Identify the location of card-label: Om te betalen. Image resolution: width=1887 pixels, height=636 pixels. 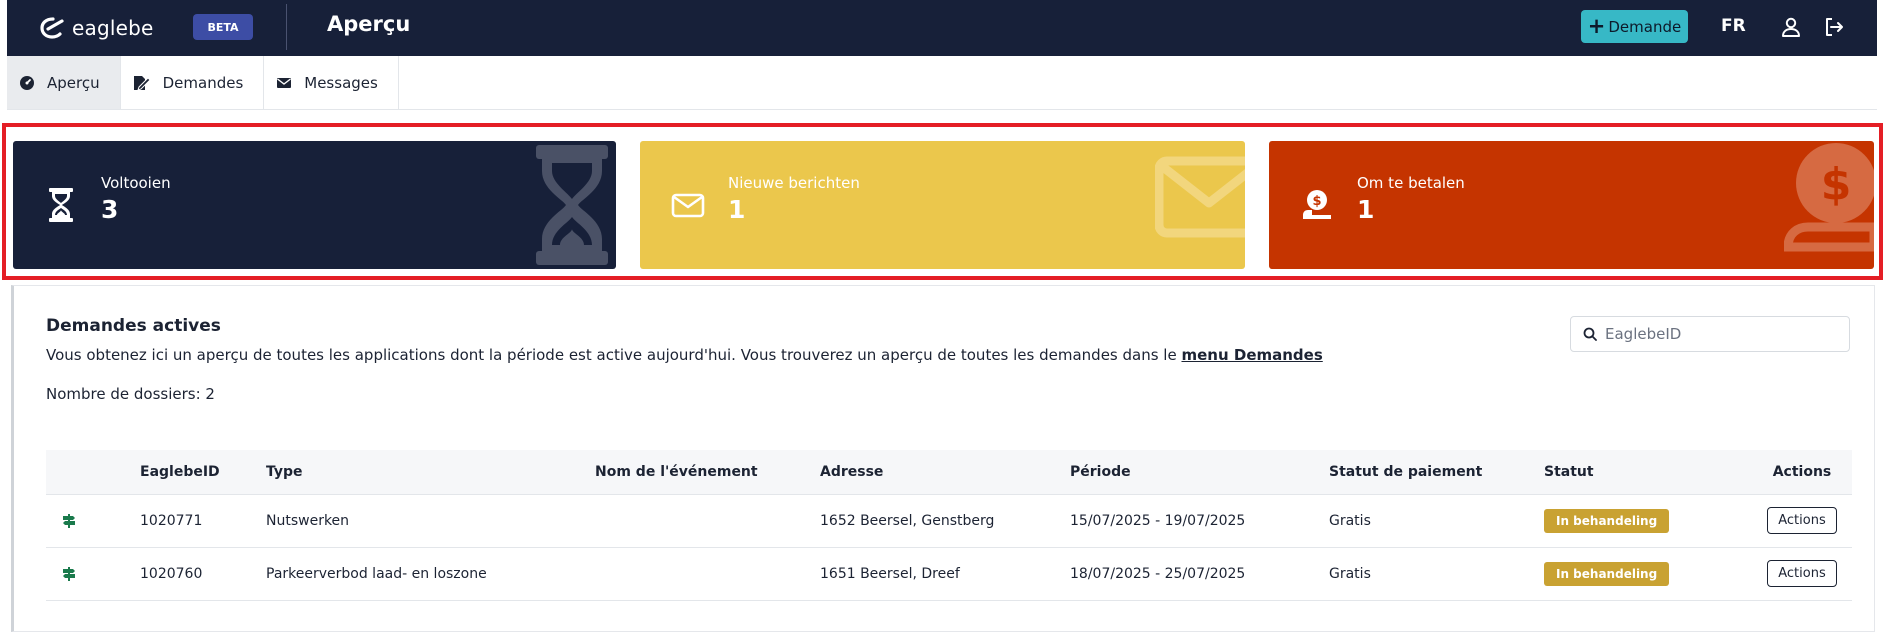
(1411, 183).